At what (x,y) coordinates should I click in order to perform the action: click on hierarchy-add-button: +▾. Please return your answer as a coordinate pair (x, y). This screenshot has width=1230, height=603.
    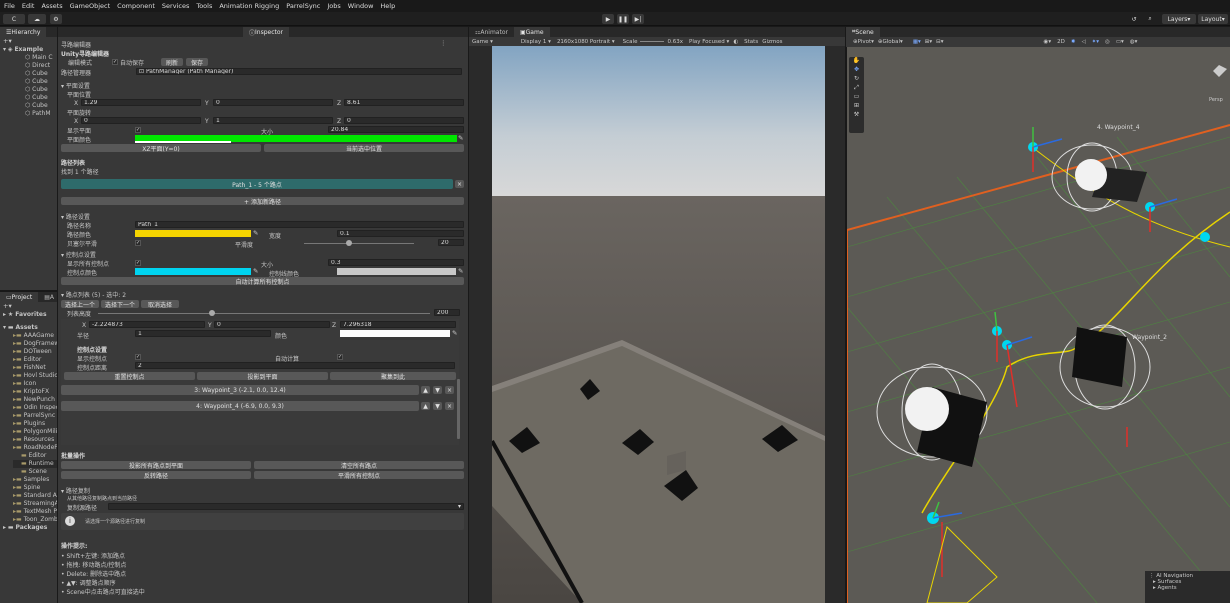
    Looking at the image, I should click on (28, 41).